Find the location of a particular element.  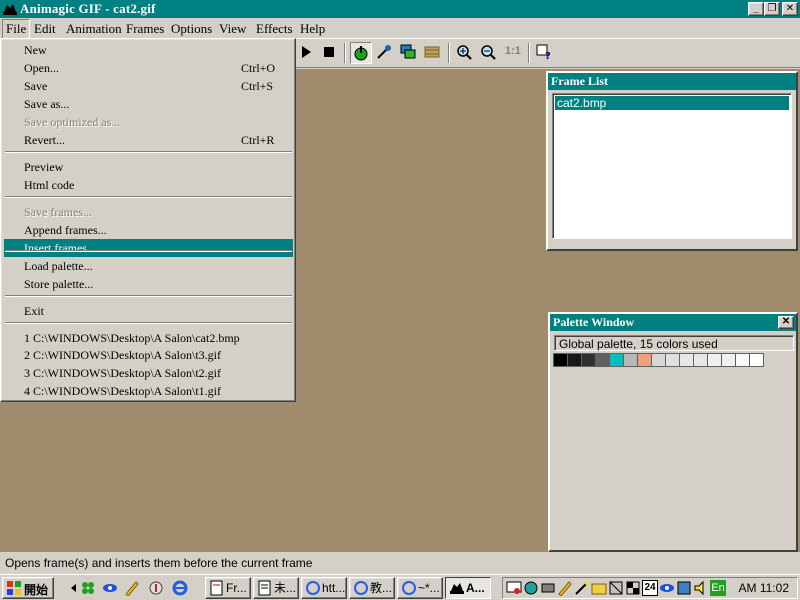

help-button: ? is located at coordinates (545, 53).